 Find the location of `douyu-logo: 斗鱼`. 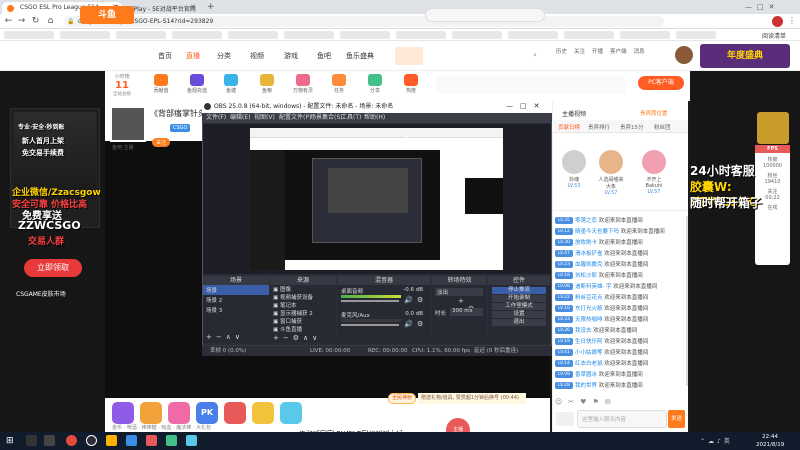

douyu-logo: 斗鱼 is located at coordinates (107, 15).